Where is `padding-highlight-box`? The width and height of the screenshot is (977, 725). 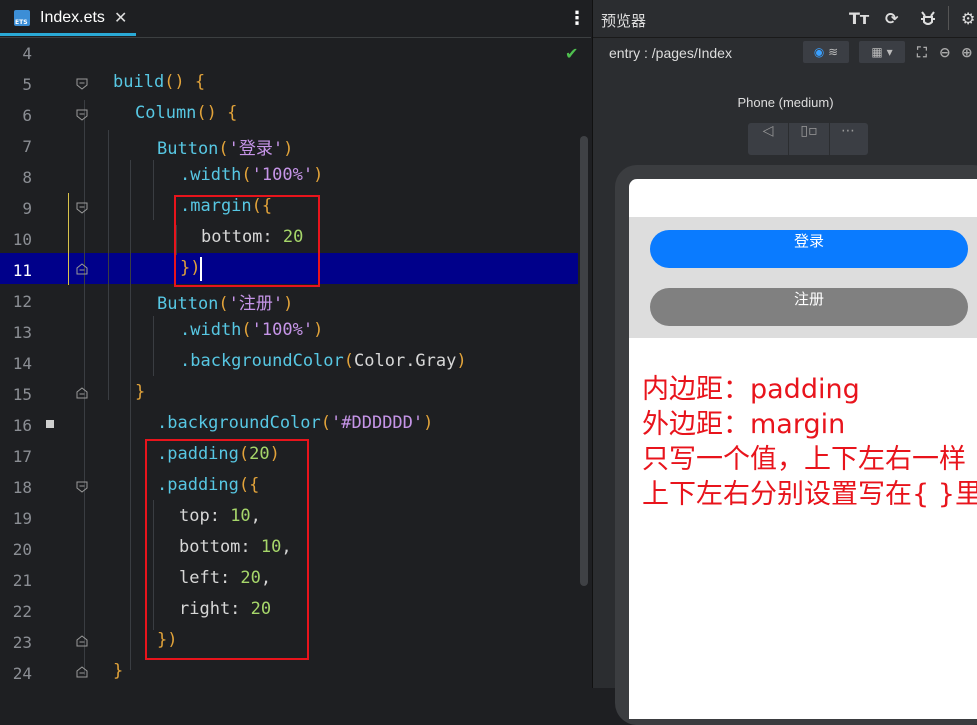 padding-highlight-box is located at coordinates (227, 549).